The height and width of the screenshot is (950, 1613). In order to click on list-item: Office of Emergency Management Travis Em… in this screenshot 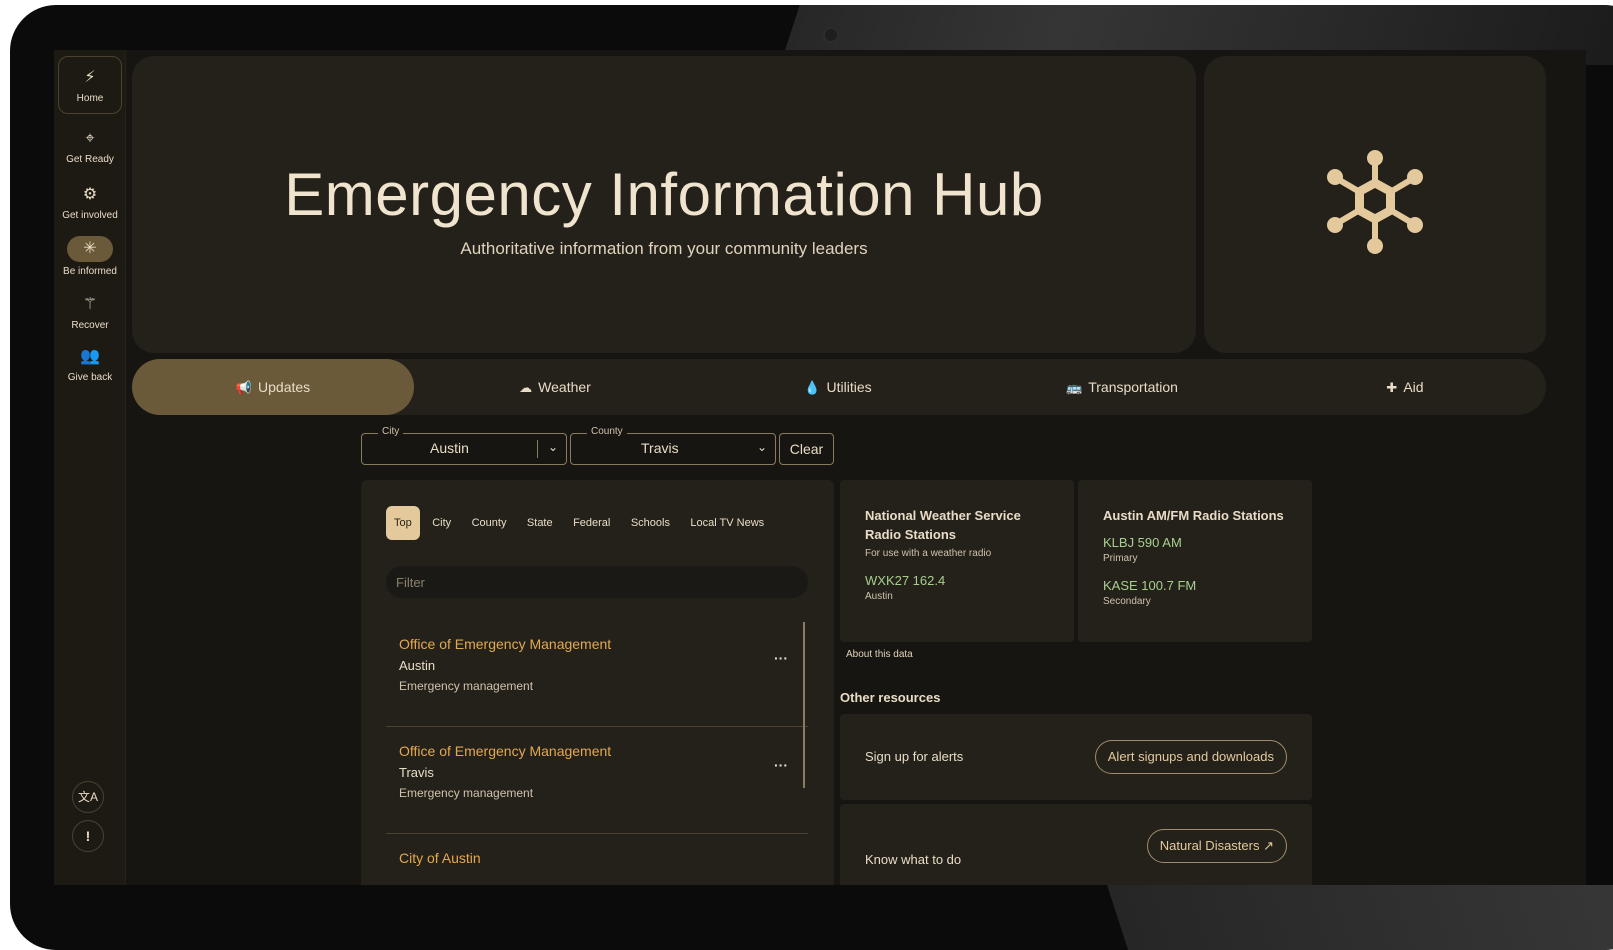, I will do `click(597, 780)`.